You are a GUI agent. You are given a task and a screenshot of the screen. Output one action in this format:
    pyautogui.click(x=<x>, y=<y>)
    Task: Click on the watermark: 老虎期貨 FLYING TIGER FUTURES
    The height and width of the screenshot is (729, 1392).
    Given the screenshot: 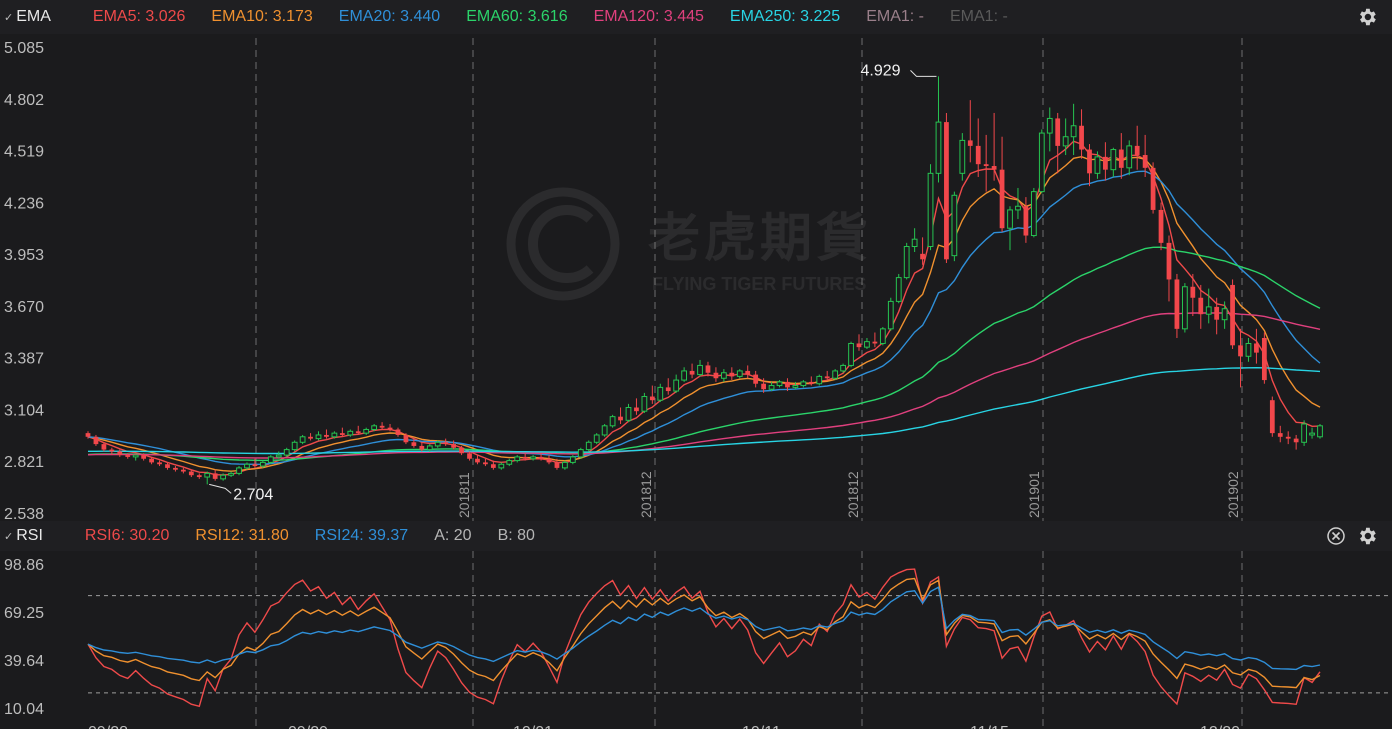 What is the action you would take?
    pyautogui.click(x=689, y=244)
    